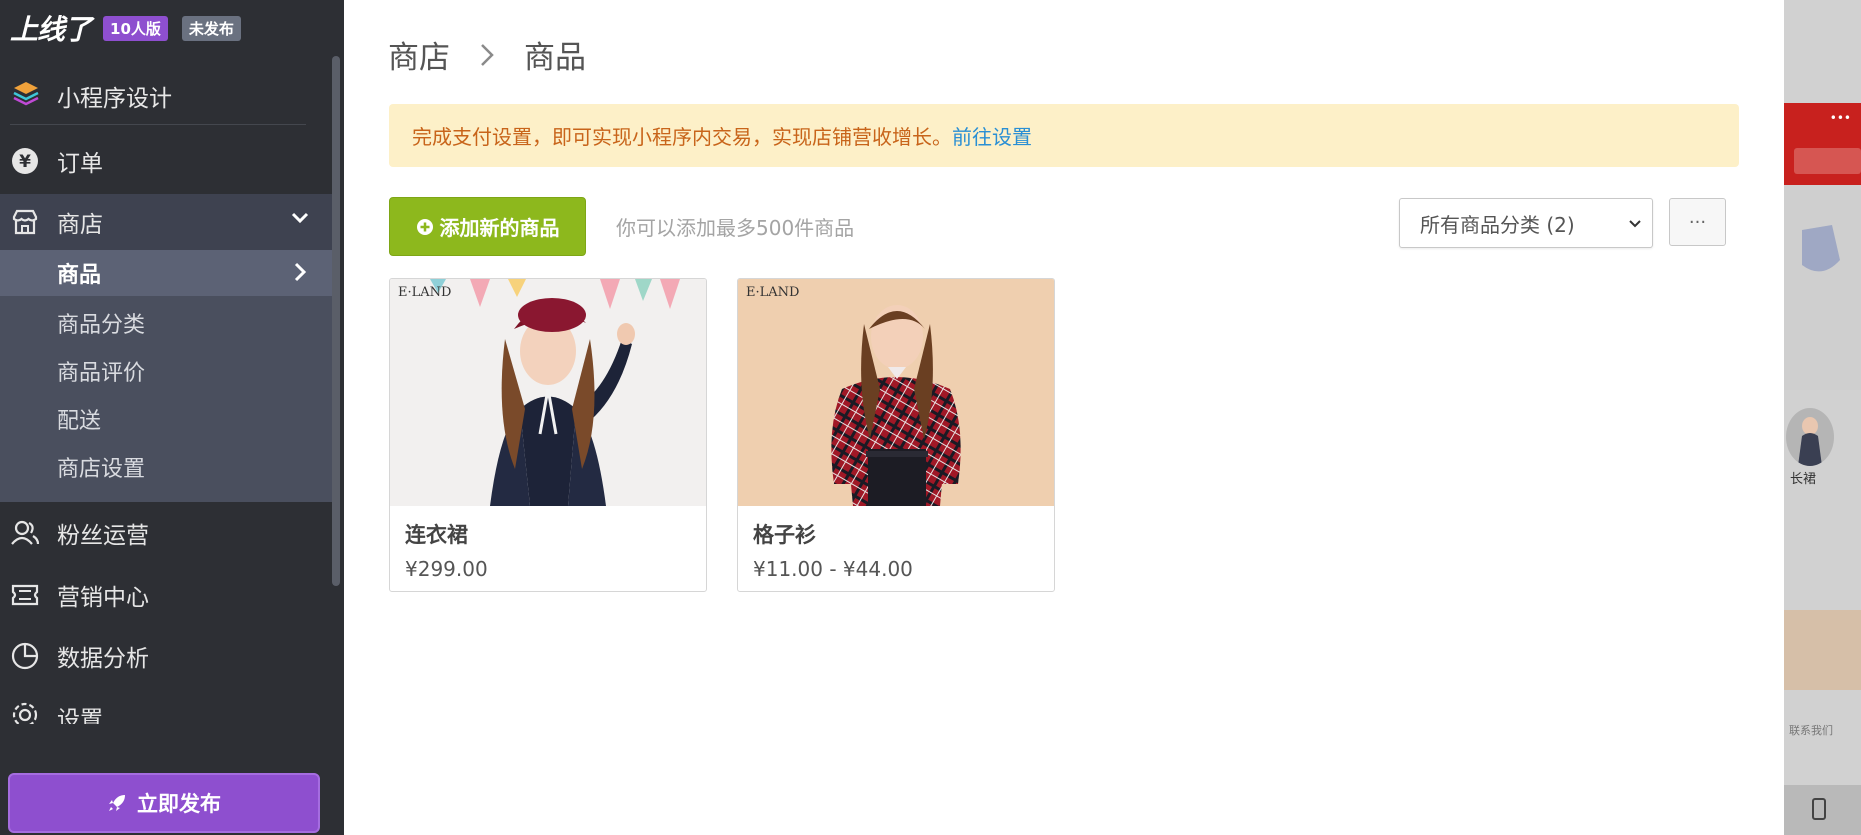 This screenshot has width=1861, height=835. What do you see at coordinates (166, 371) in the screenshot?
I see `submenu-item-reviews: 商品评价` at bounding box center [166, 371].